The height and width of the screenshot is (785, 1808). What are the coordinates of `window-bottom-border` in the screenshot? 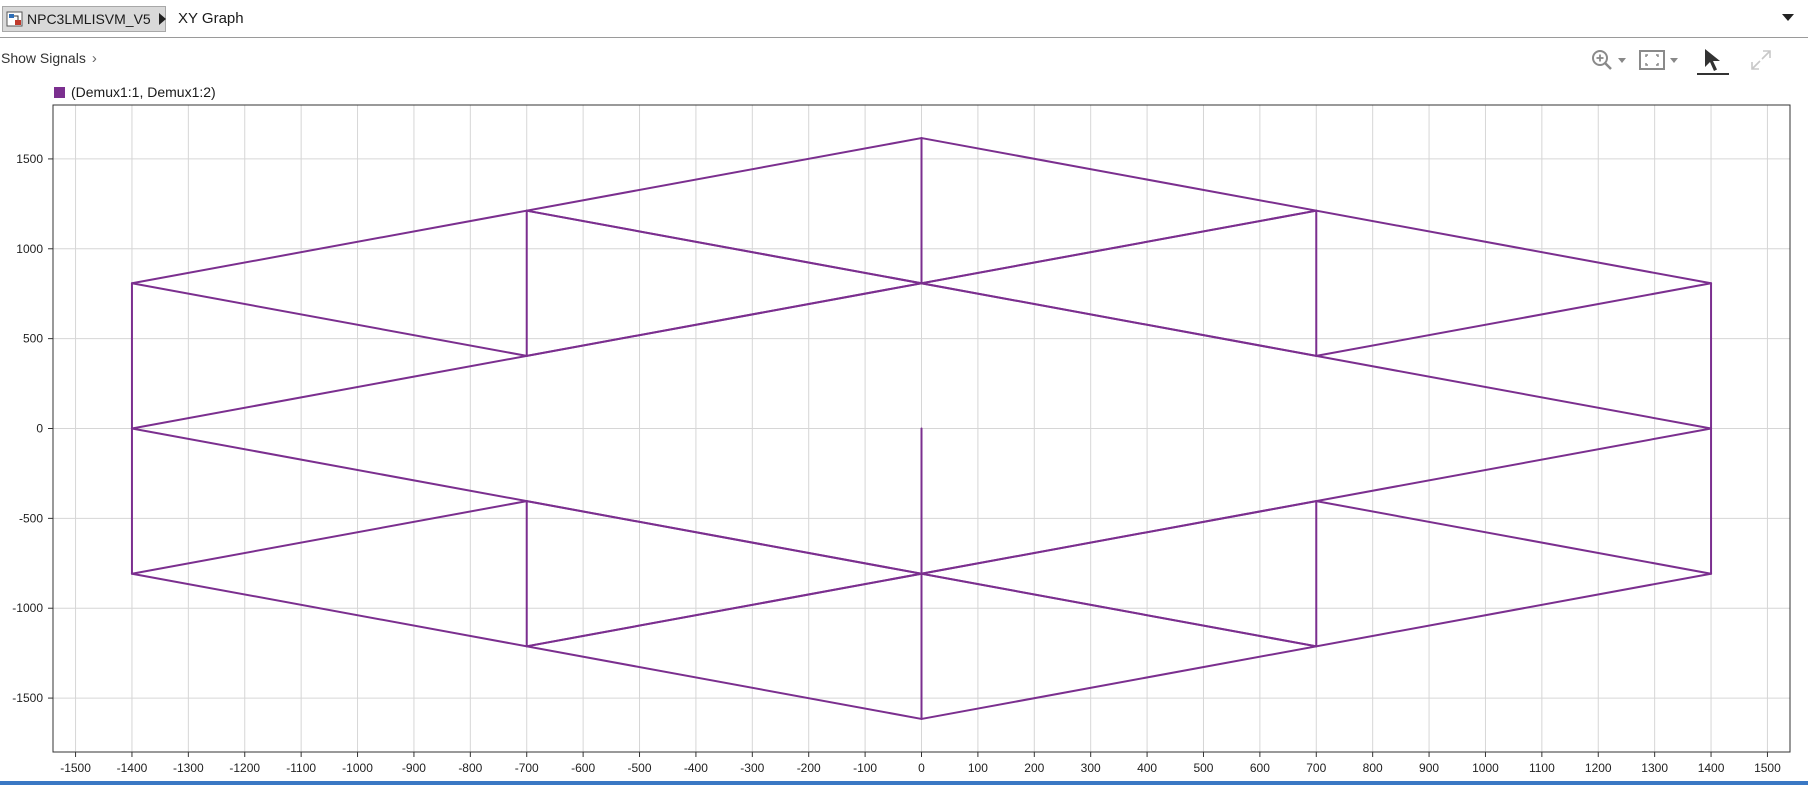 It's located at (904, 783).